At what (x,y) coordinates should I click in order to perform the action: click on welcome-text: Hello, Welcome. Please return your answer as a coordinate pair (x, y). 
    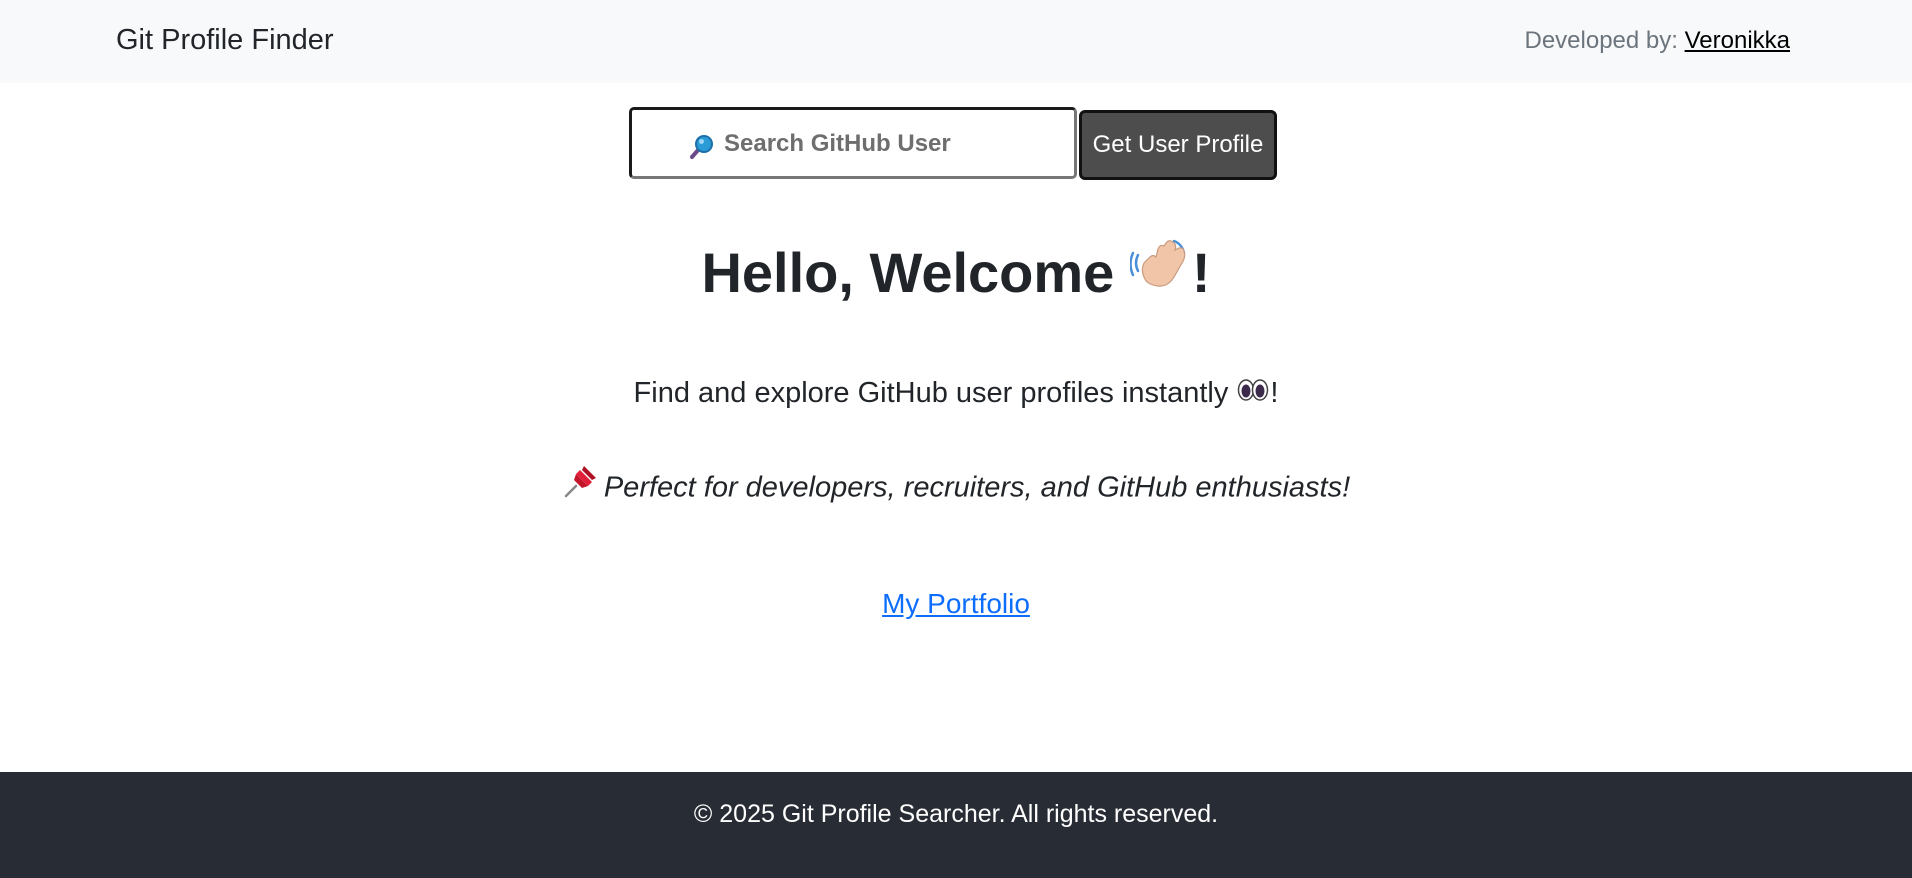
    Looking at the image, I should click on (915, 272).